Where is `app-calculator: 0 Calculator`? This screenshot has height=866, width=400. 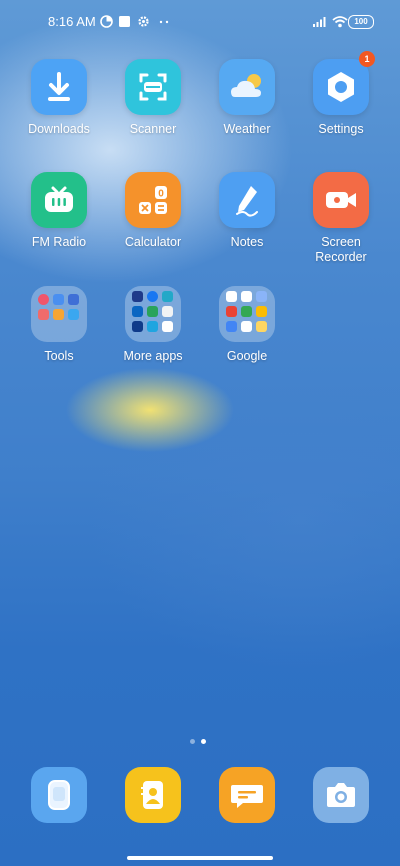 app-calculator: 0 Calculator is located at coordinates (153, 211).